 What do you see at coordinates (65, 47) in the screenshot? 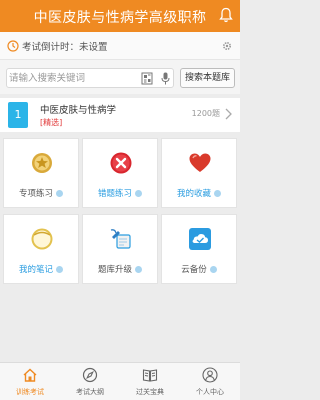
I see `countdown-text: 考试倒计时：未设置` at bounding box center [65, 47].